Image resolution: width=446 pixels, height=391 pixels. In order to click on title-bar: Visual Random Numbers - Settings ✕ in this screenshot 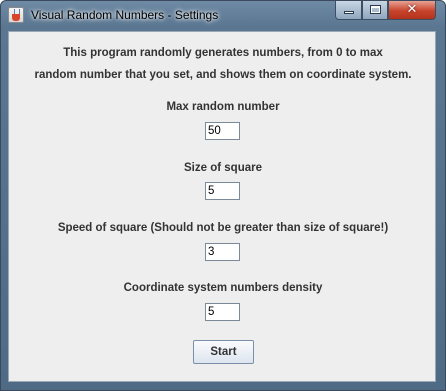, I will do `click(223, 16)`.